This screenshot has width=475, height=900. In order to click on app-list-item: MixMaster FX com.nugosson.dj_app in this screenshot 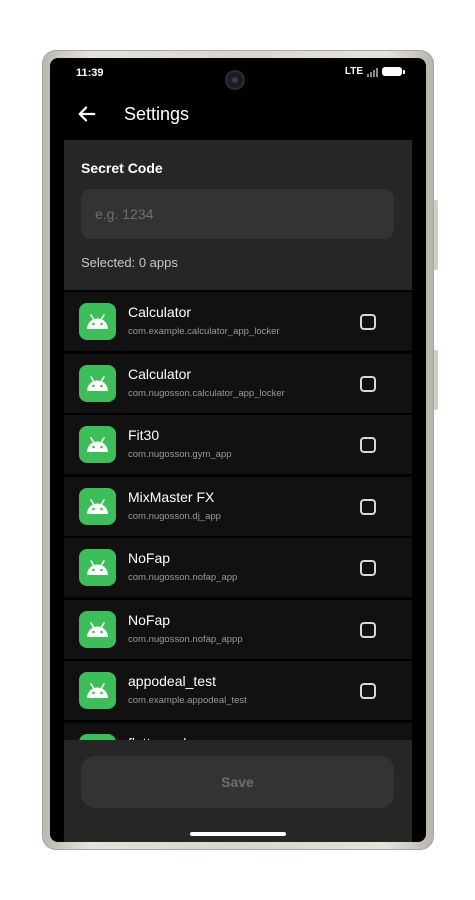, I will do `click(238, 506)`.